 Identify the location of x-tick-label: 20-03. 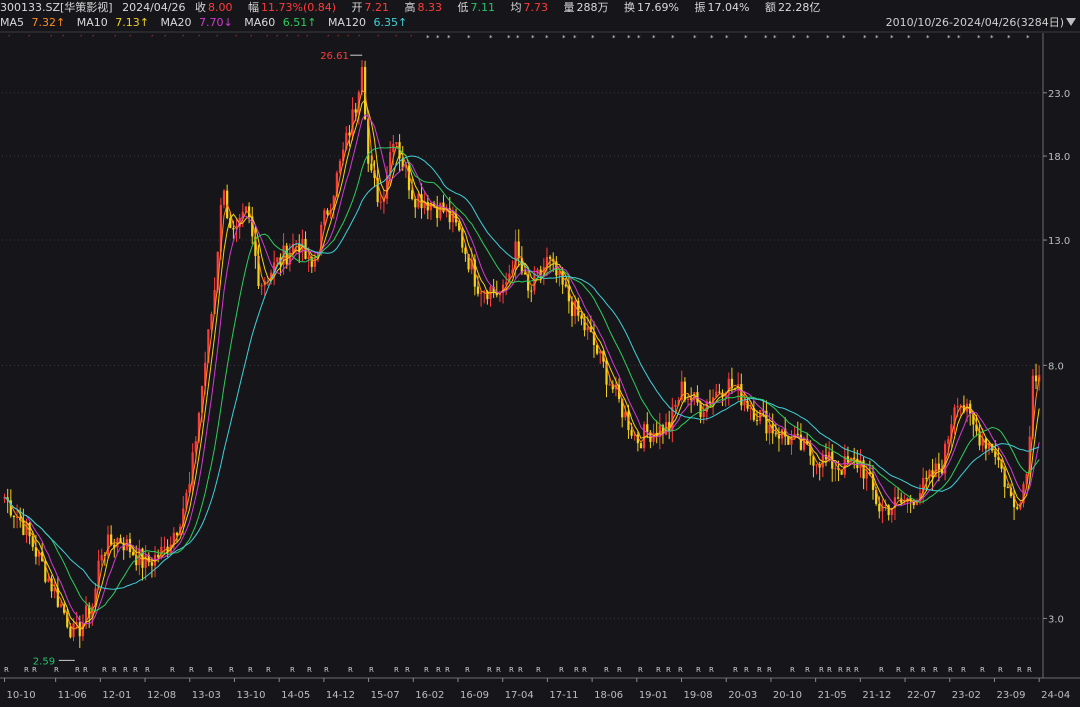
(742, 695).